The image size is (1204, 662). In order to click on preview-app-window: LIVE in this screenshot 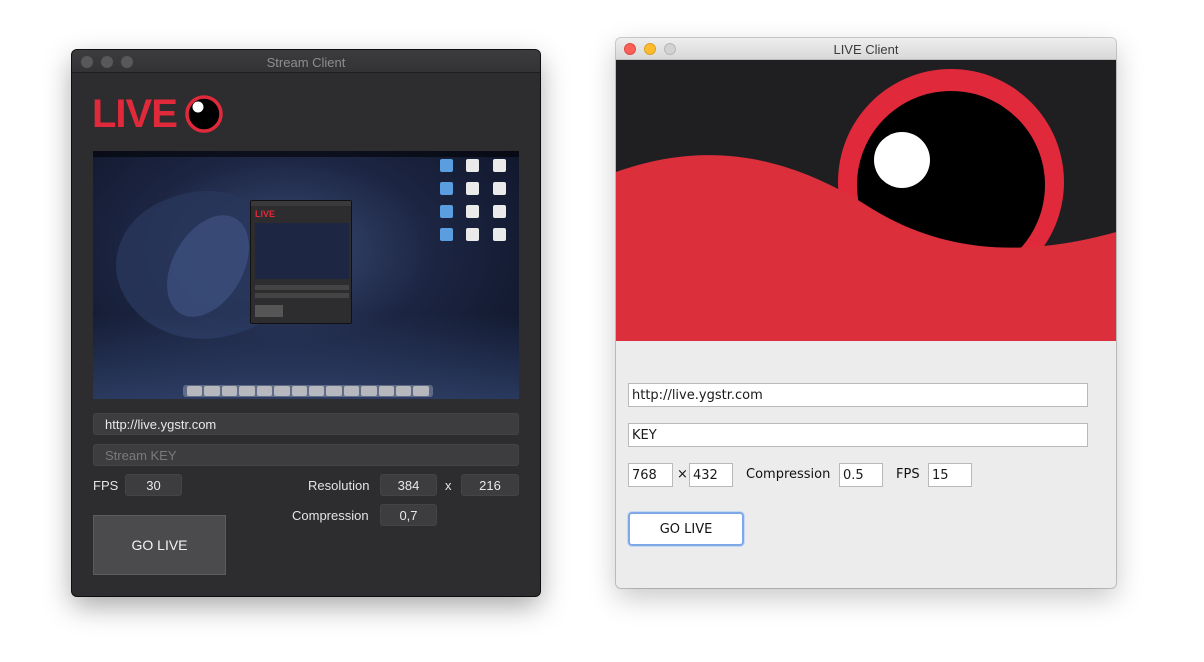, I will do `click(301, 262)`.